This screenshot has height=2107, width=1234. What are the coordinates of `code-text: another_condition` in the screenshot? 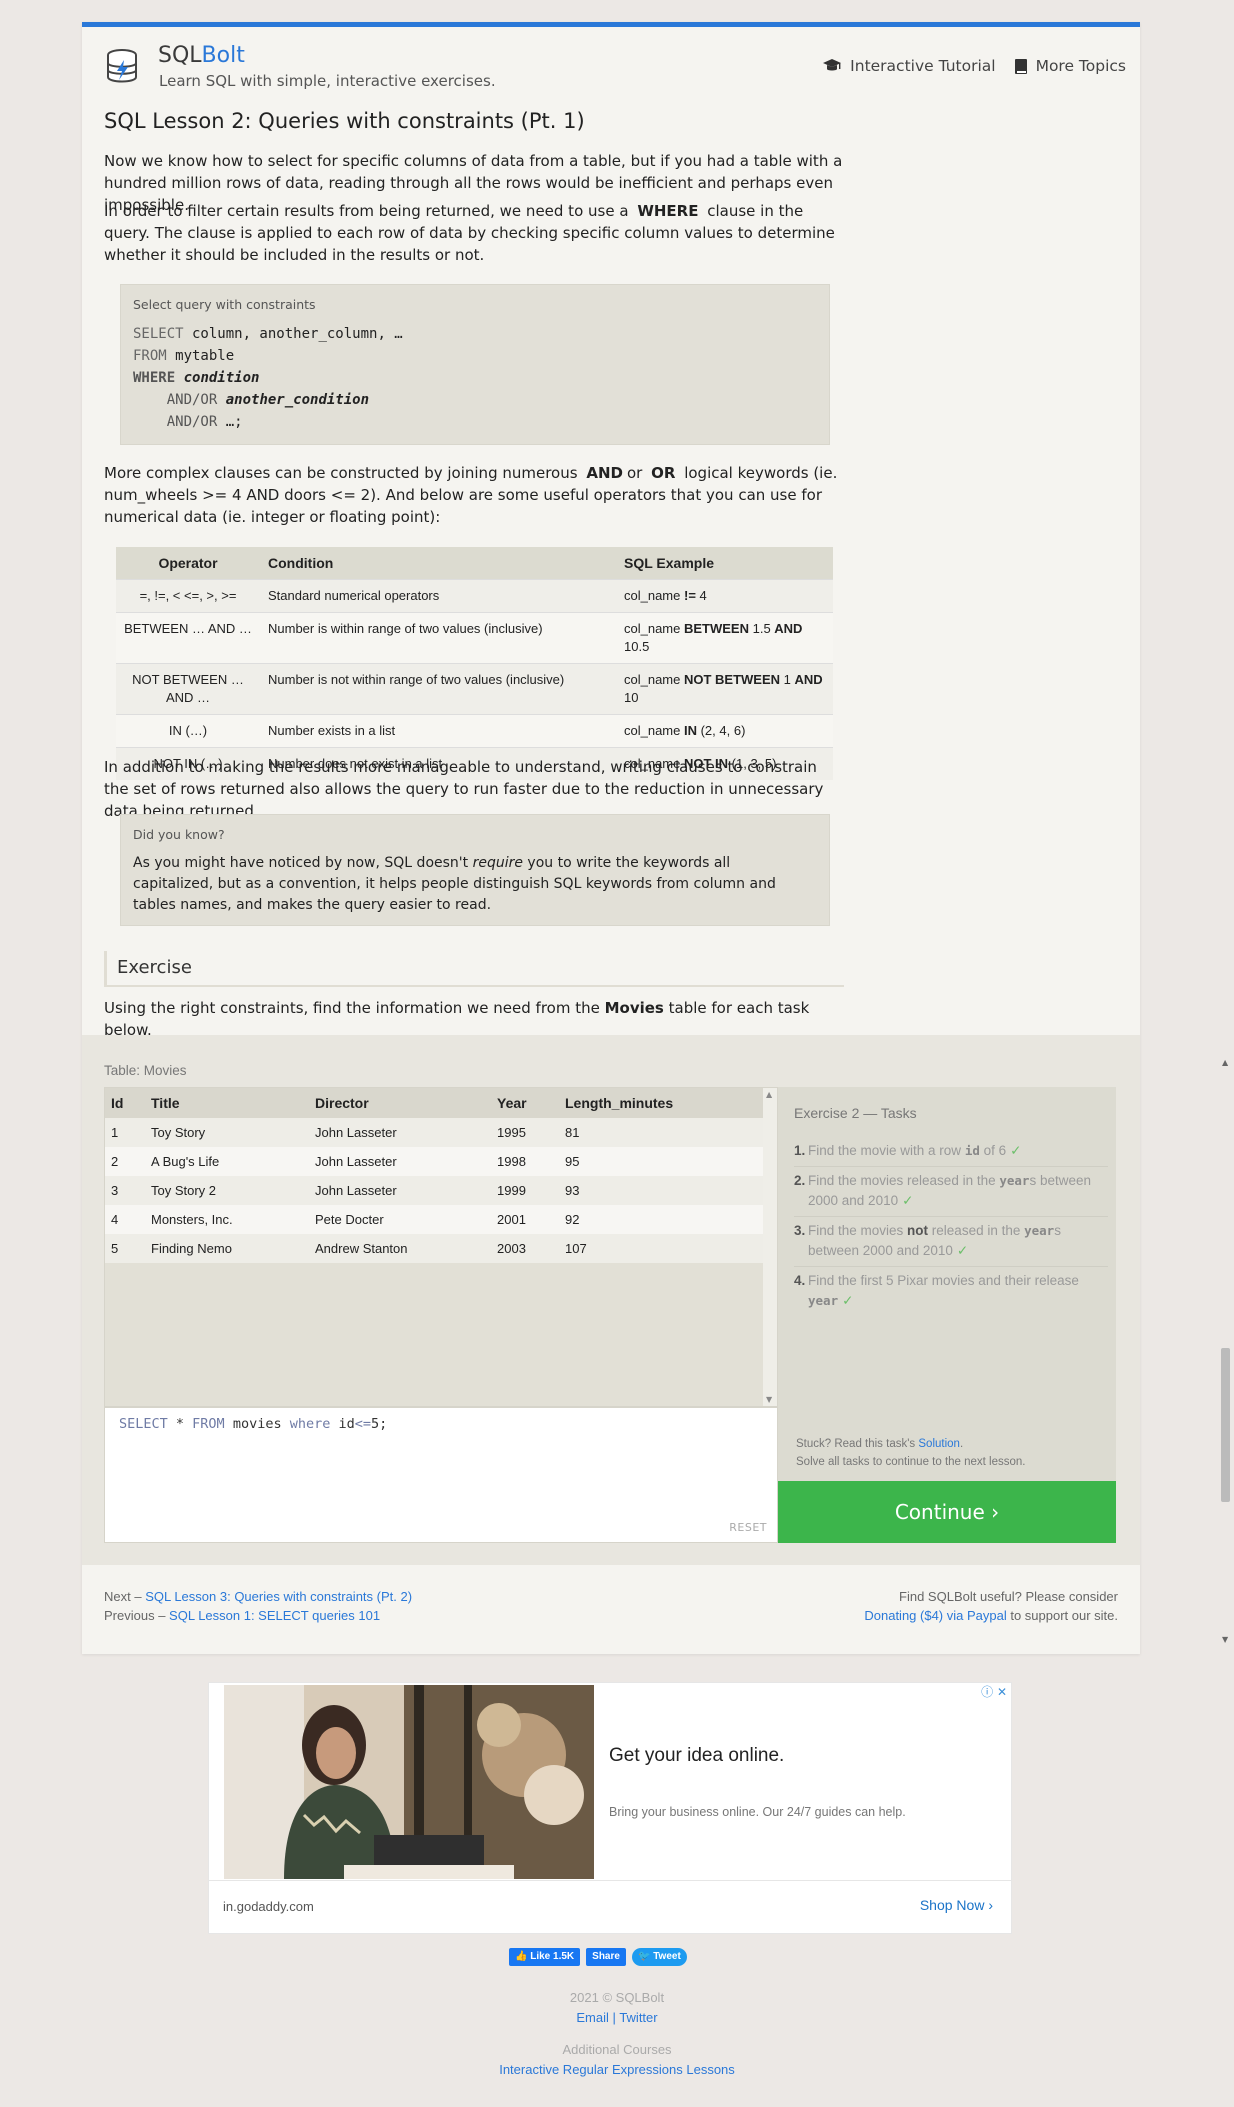 It's located at (293, 400).